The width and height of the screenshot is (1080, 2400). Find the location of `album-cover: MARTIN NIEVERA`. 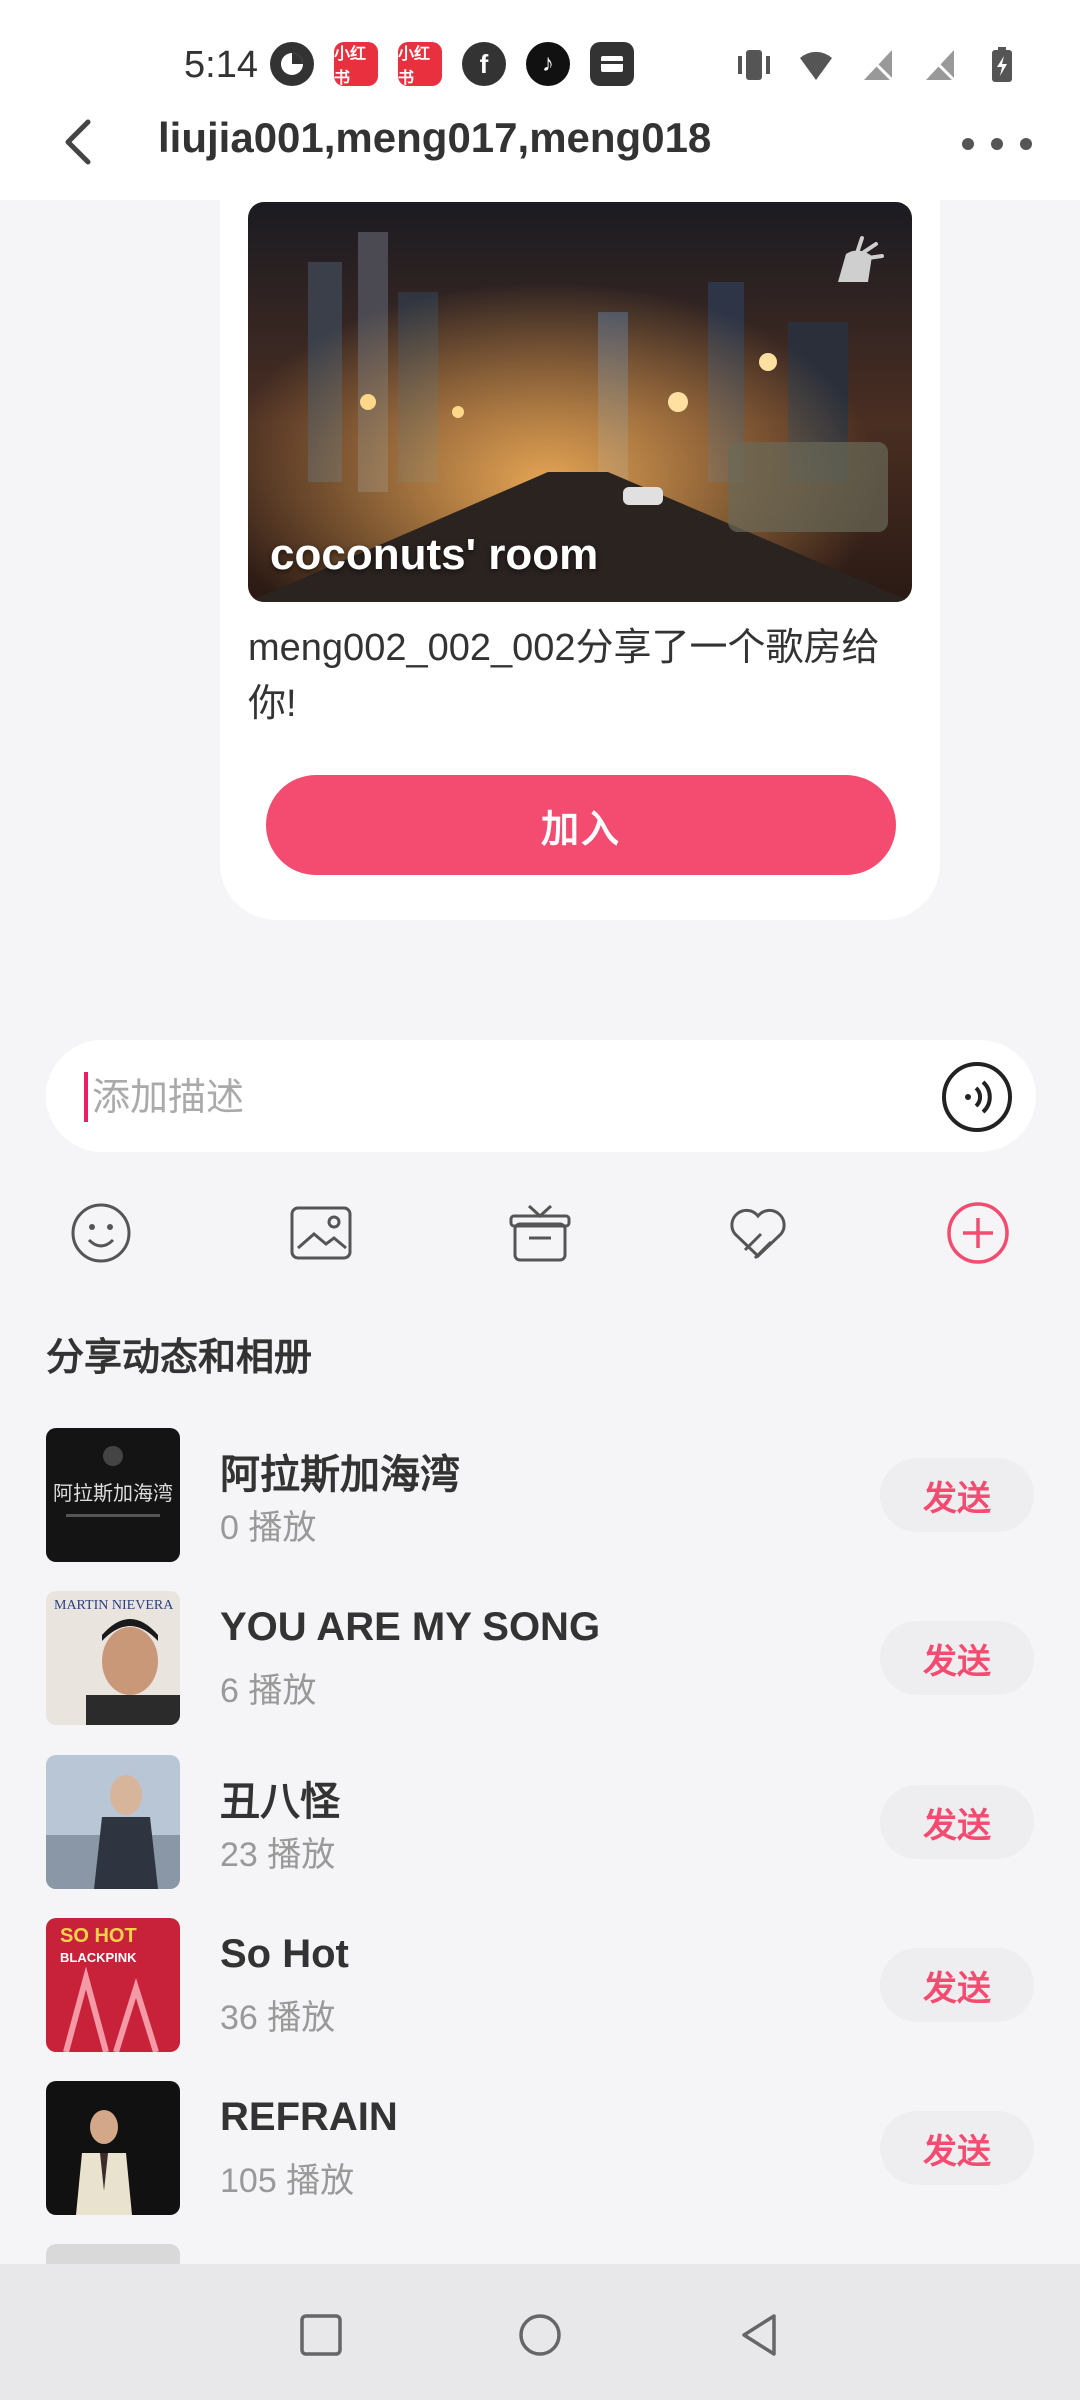

album-cover: MARTIN NIEVERA is located at coordinates (113, 1658).